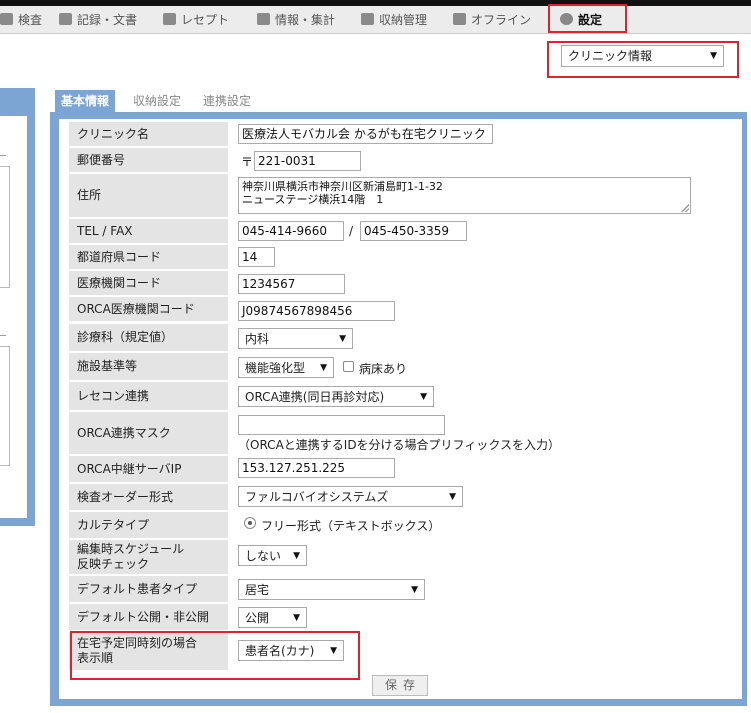 Image resolution: width=751 pixels, height=713 pixels. I want to click on fax-field: 045-450-3359, so click(413, 231).